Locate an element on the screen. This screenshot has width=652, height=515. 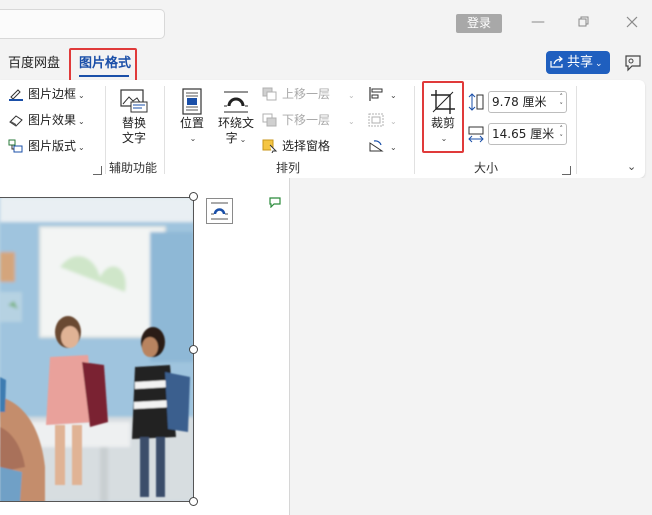
send-backward-icon is located at coordinates (270, 120).